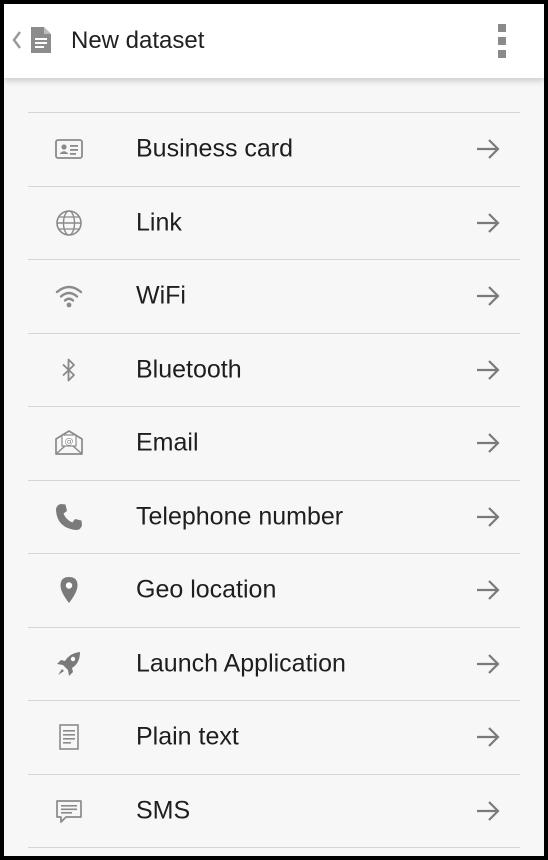 The width and height of the screenshot is (548, 860). What do you see at coordinates (167, 442) in the screenshot?
I see `list-item-label: Email` at bounding box center [167, 442].